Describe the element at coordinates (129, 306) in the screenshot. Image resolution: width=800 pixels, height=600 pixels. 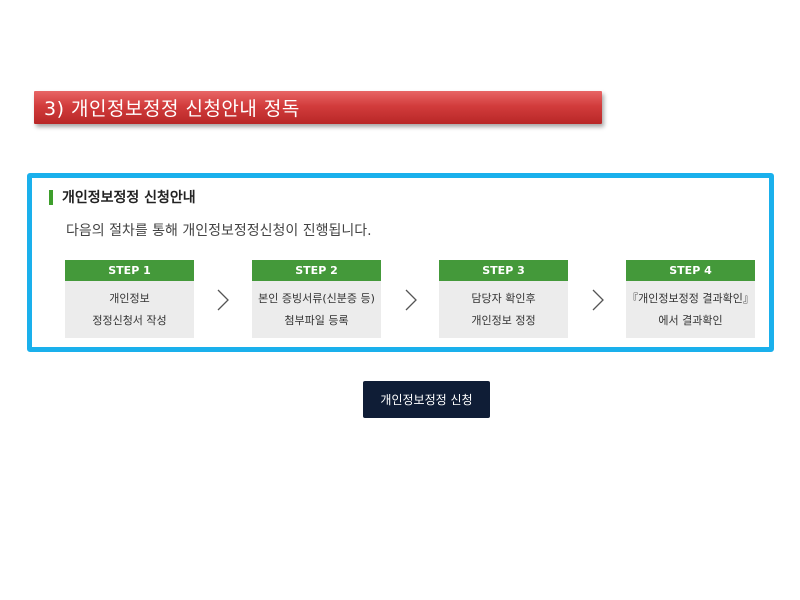
I see `step-1-body: 개인정보 정정신청서 작성` at that location.